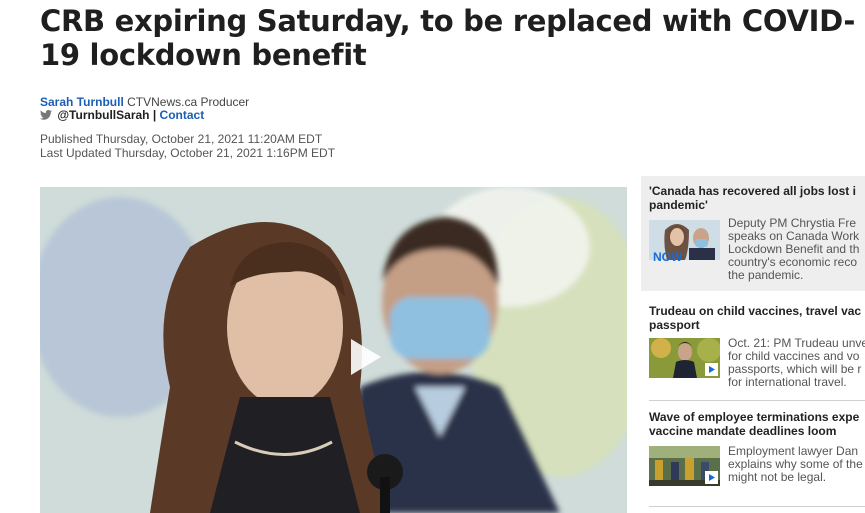 The image size is (865, 513). What do you see at coordinates (46, 115) in the screenshot?
I see `twitter-icon` at bounding box center [46, 115].